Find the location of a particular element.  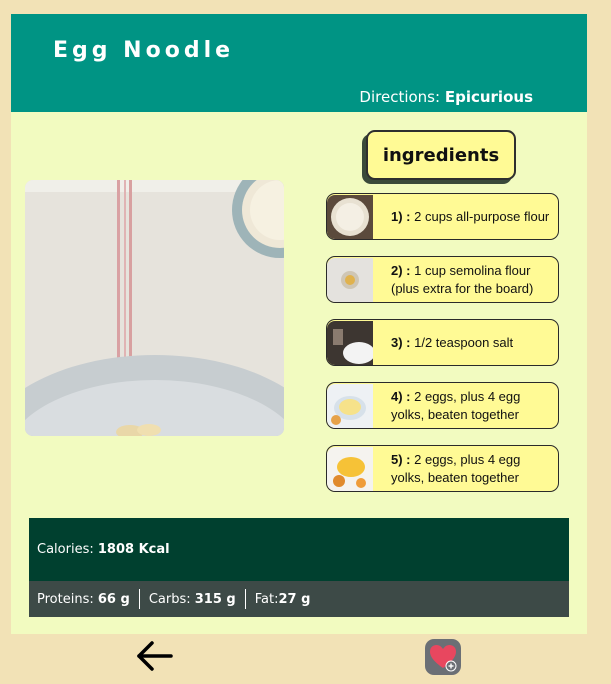

ingredient-number: 2) : is located at coordinates (401, 270).